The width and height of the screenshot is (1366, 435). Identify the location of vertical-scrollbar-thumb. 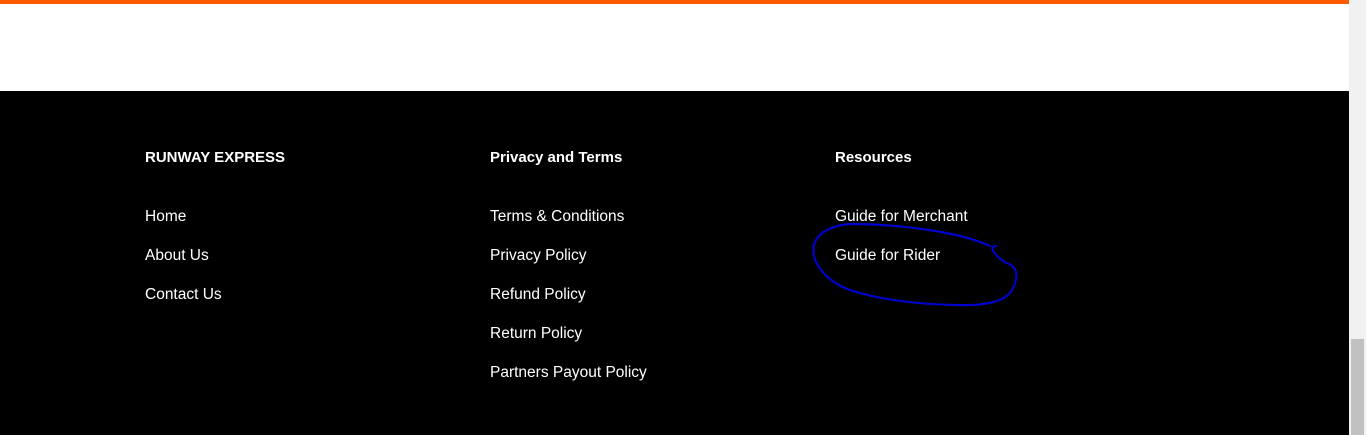
(1357, 387).